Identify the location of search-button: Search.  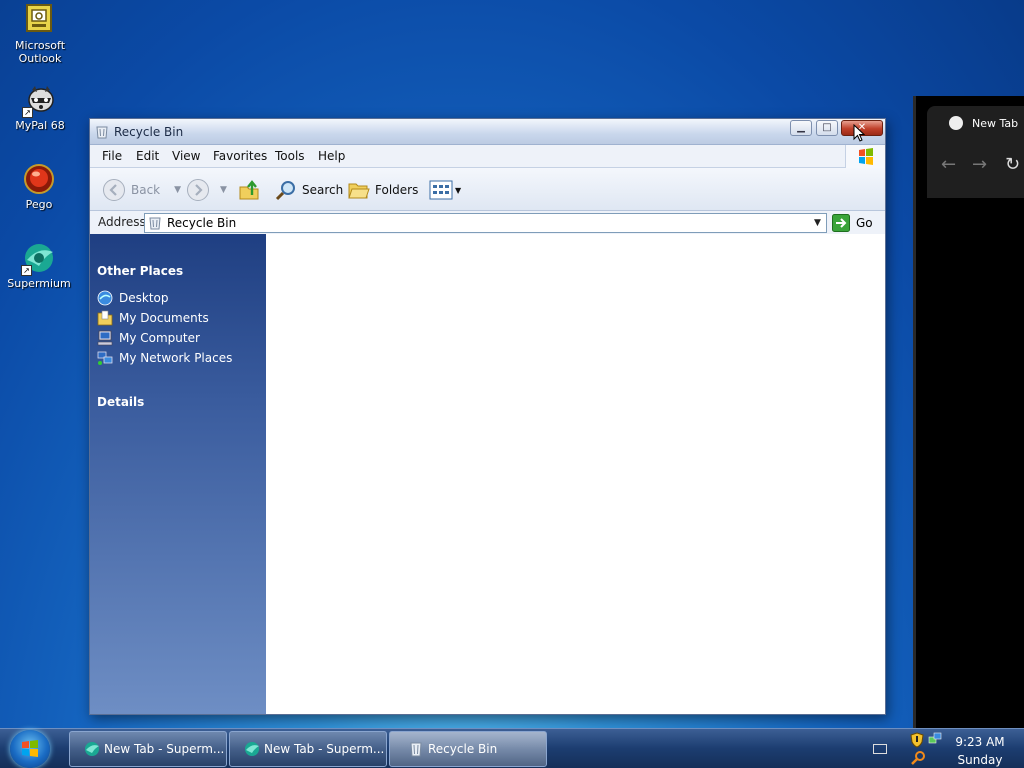
(308, 190).